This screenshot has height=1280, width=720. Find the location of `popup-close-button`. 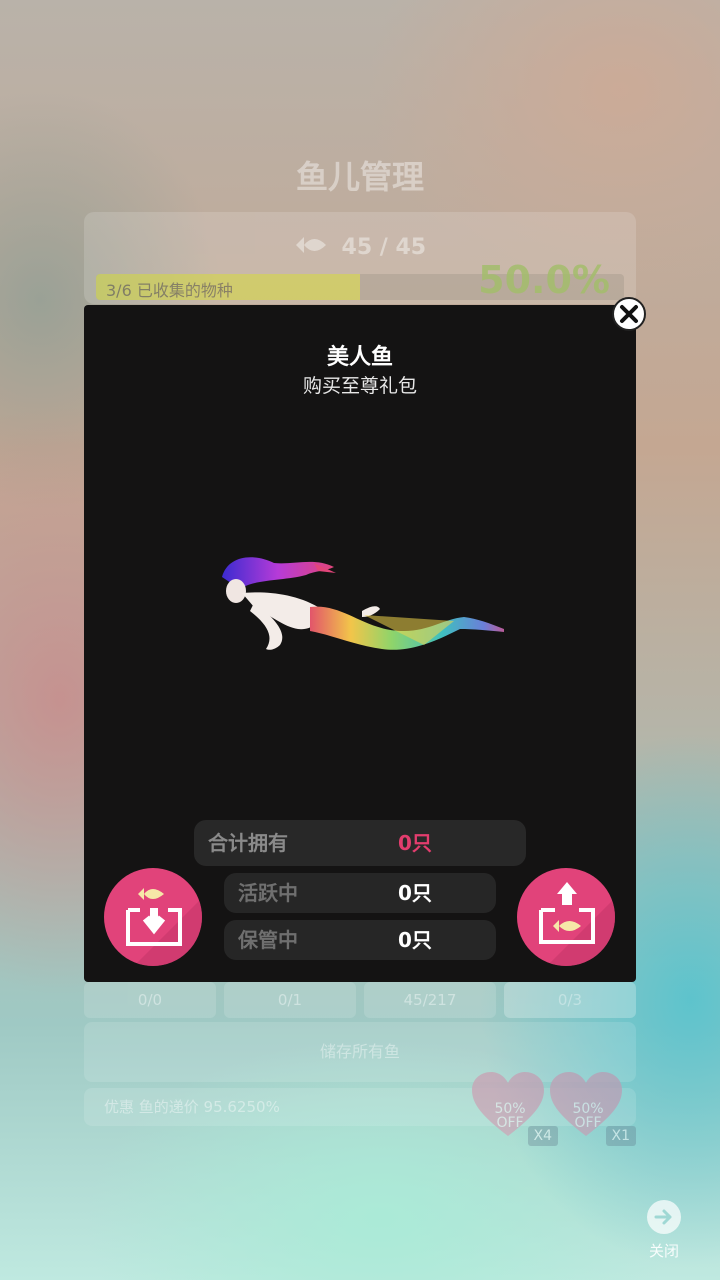

popup-close-button is located at coordinates (629, 314).